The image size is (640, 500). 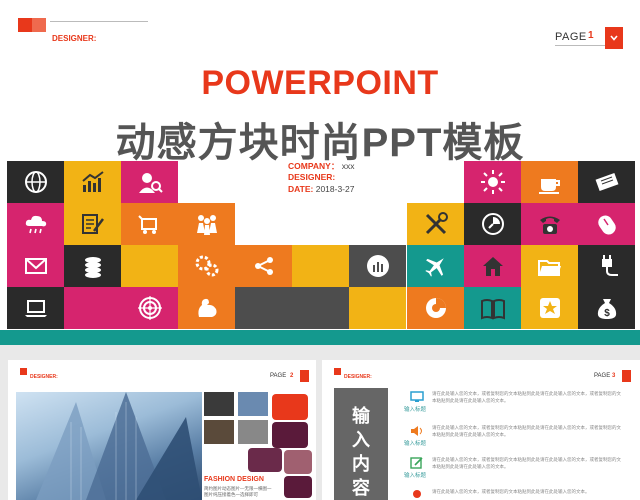 I want to click on plug-icon, so click(x=609, y=265).